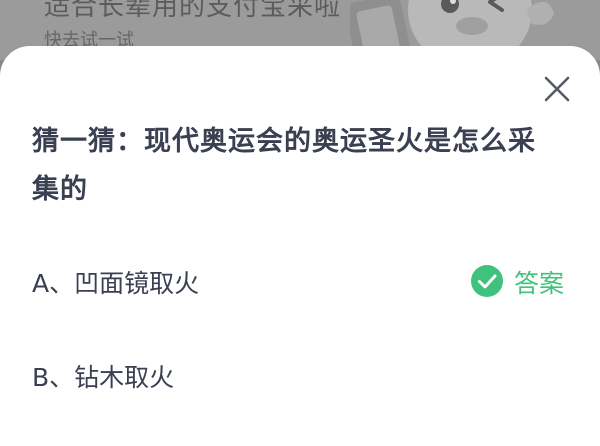  I want to click on answer-label: 答案, so click(539, 283).